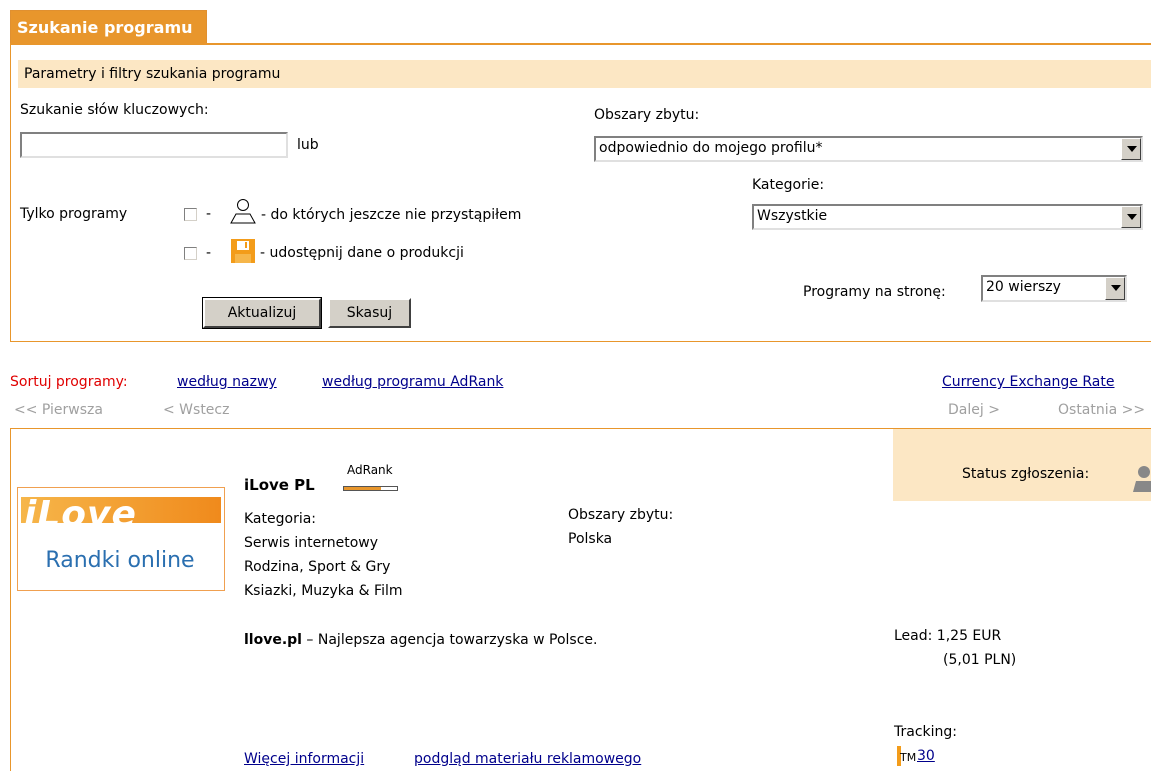  What do you see at coordinates (243, 211) in the screenshot?
I see `person-outline-icon` at bounding box center [243, 211].